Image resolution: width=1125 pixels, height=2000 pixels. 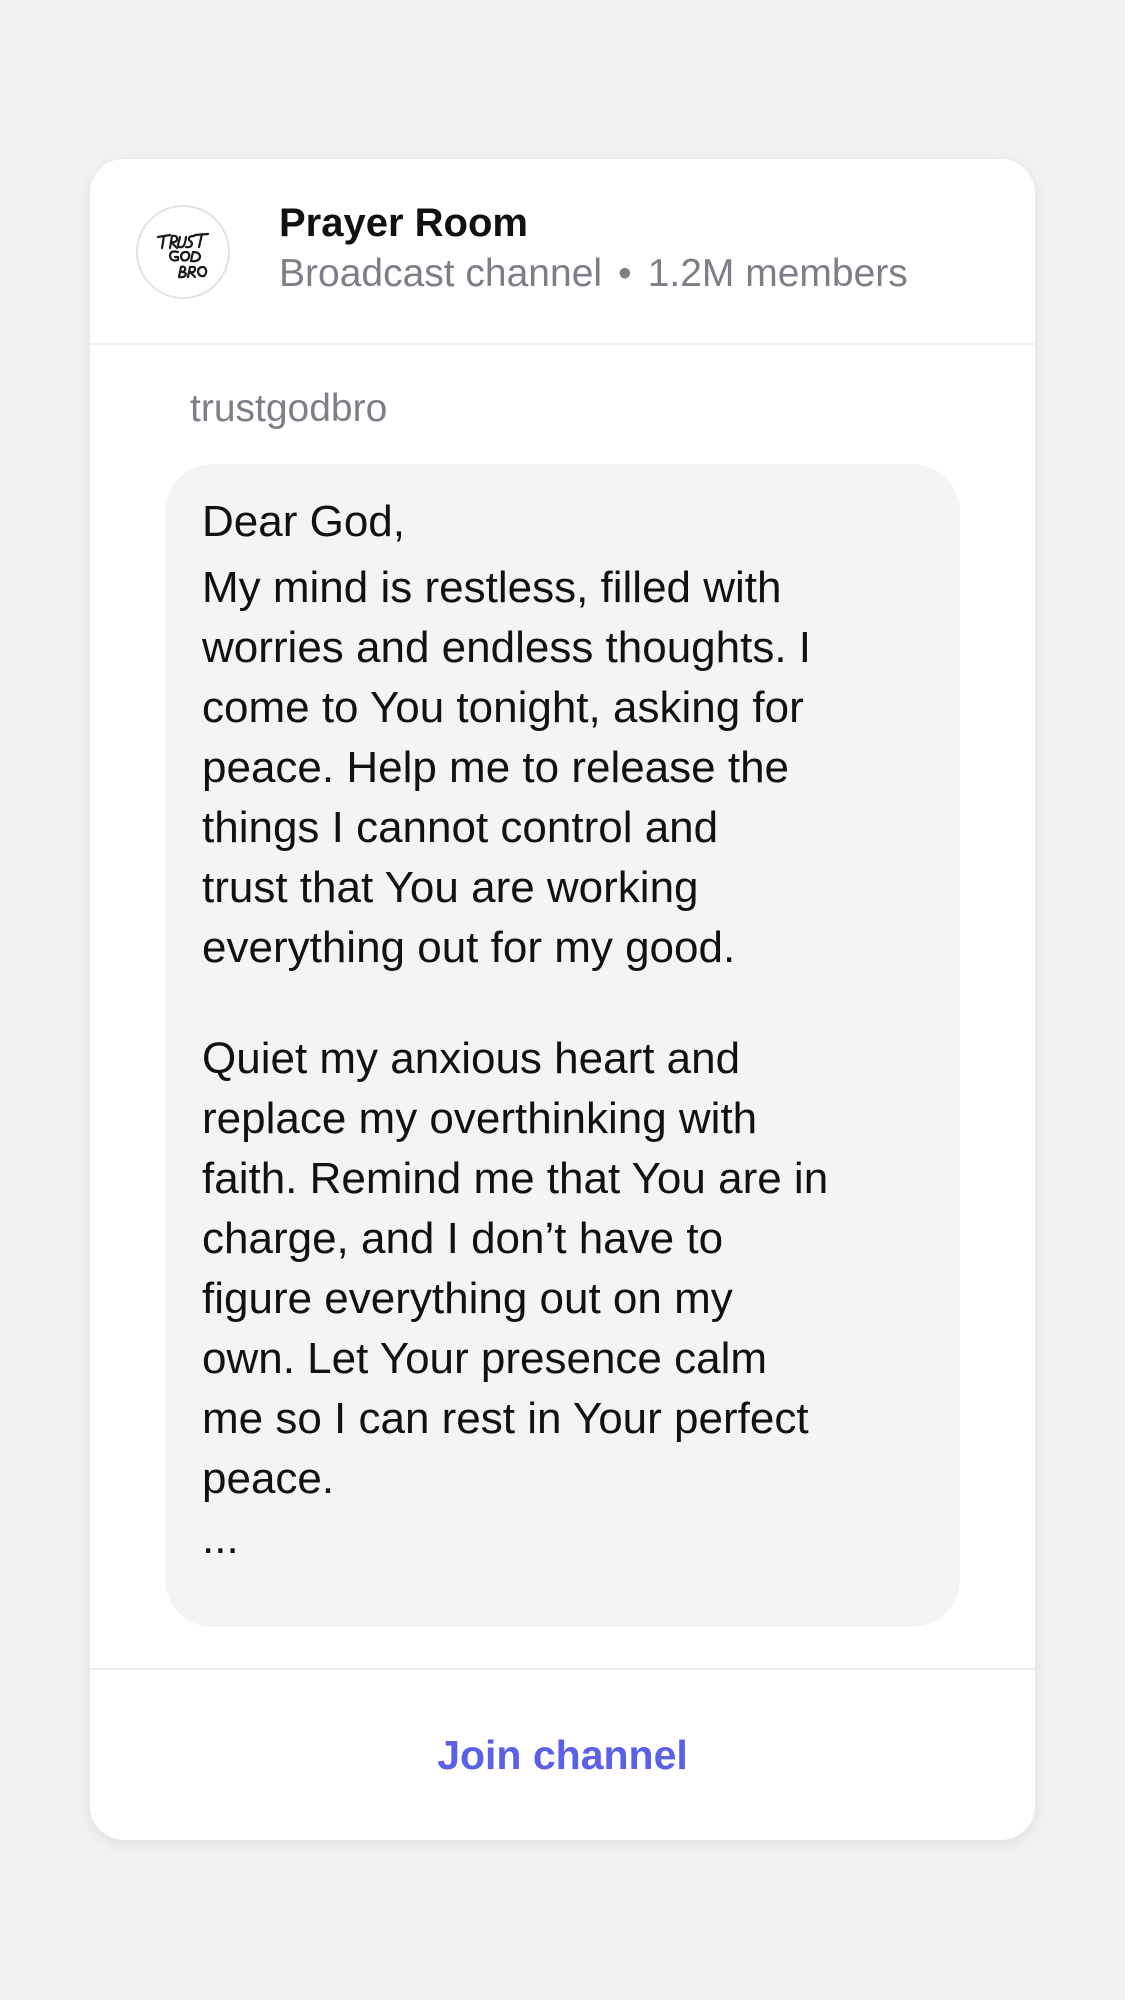 I want to click on message-line: things I cannot control and, so click(x=460, y=827).